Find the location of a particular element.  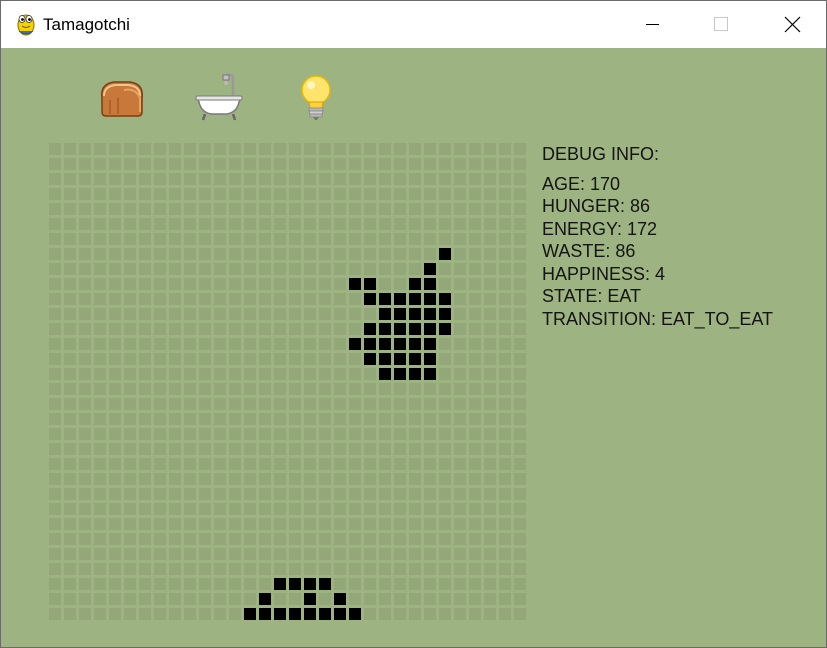

feed-button is located at coordinates (122, 98).